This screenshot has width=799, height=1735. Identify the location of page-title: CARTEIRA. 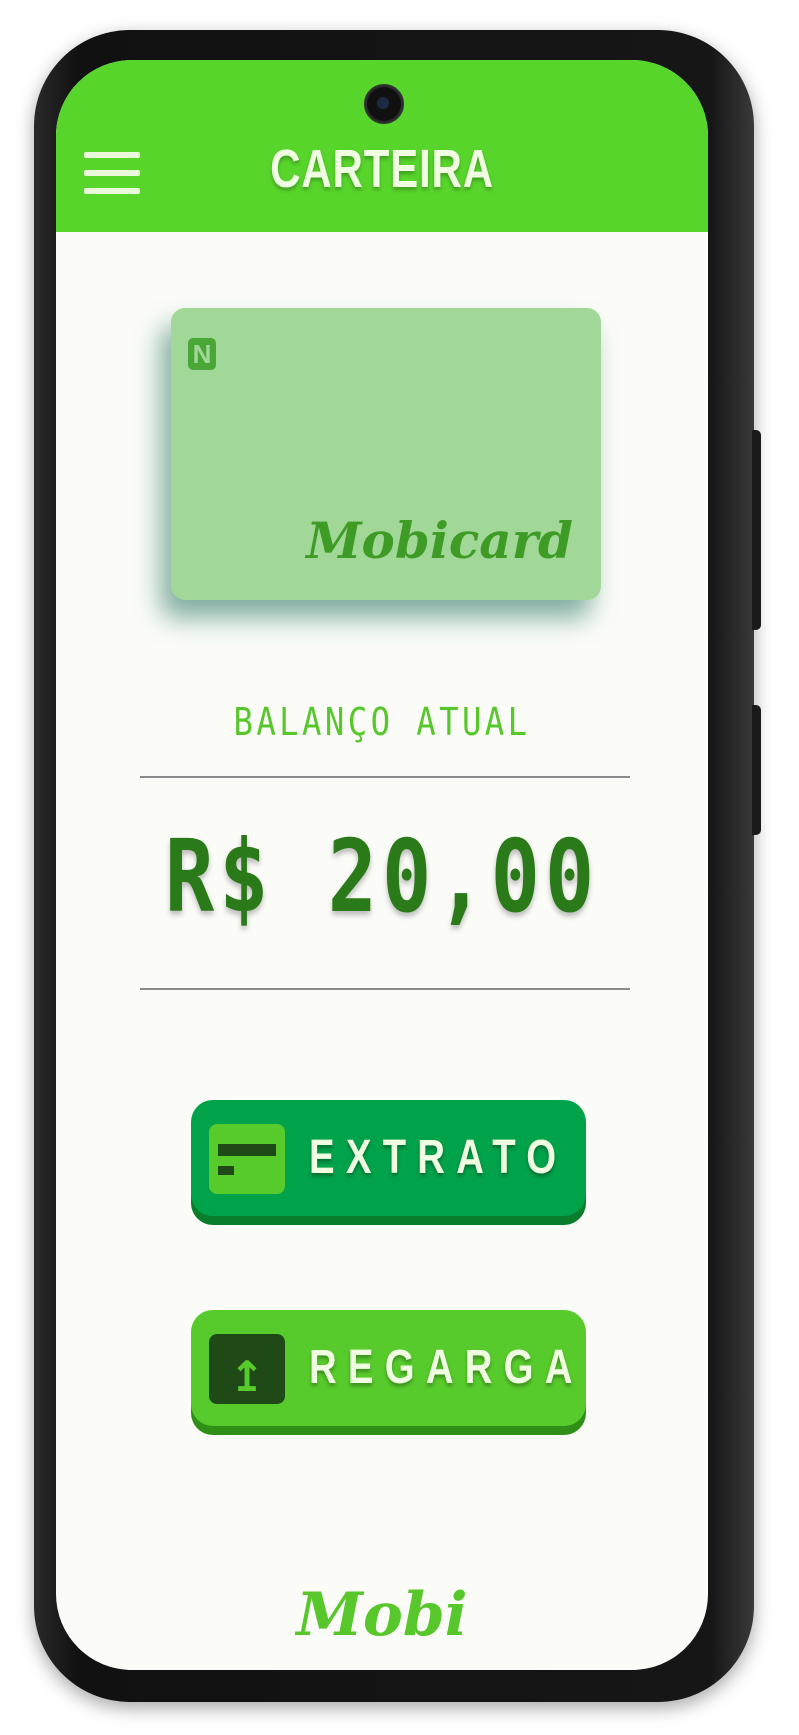
(382, 169).